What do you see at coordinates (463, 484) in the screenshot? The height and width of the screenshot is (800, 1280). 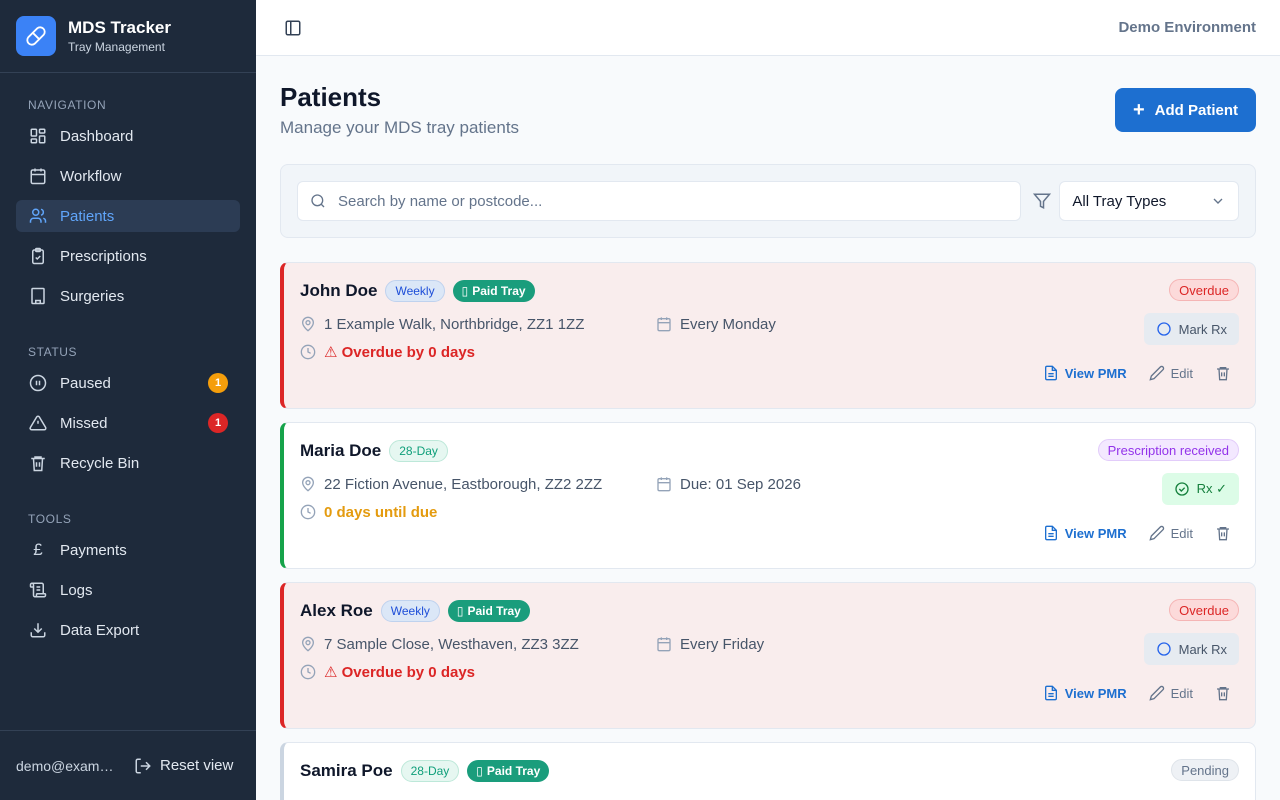 I see `patient-address: 22 Fiction Avenue, Eastborough, ZZ2 2ZZ` at bounding box center [463, 484].